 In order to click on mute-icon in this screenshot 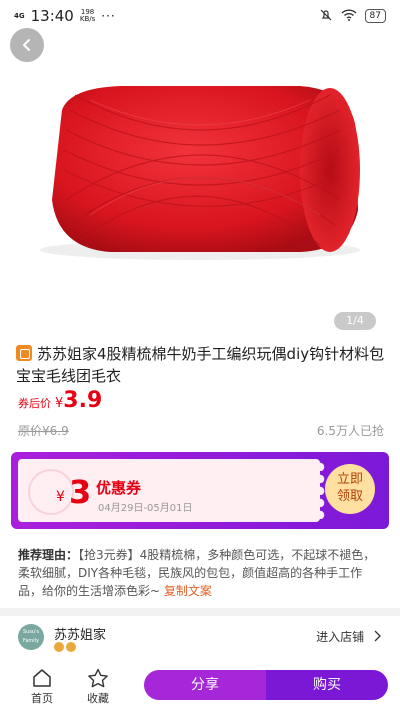, I will do `click(326, 16)`.